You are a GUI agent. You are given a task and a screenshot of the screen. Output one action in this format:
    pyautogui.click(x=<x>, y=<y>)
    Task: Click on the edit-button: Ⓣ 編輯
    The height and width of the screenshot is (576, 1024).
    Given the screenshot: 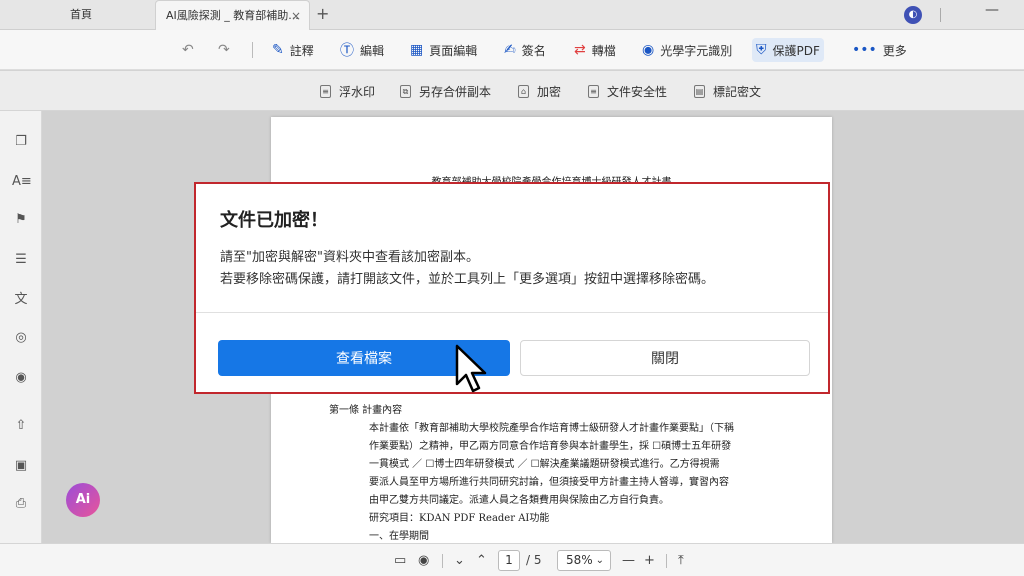 What is the action you would take?
    pyautogui.click(x=362, y=50)
    